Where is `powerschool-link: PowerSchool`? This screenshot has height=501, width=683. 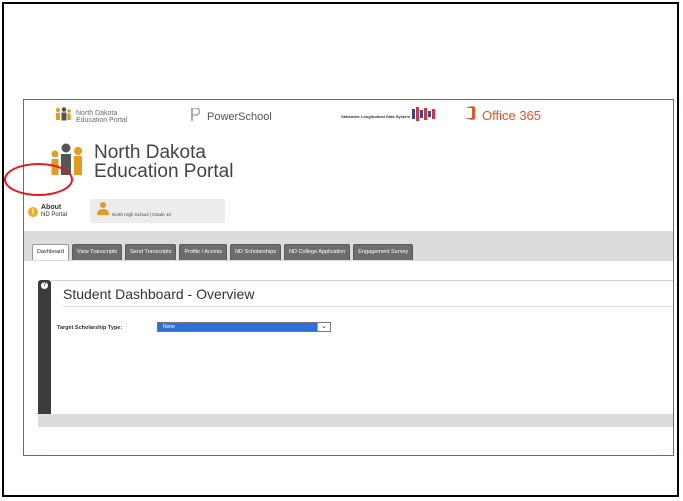 powerschool-link: PowerSchool is located at coordinates (231, 116).